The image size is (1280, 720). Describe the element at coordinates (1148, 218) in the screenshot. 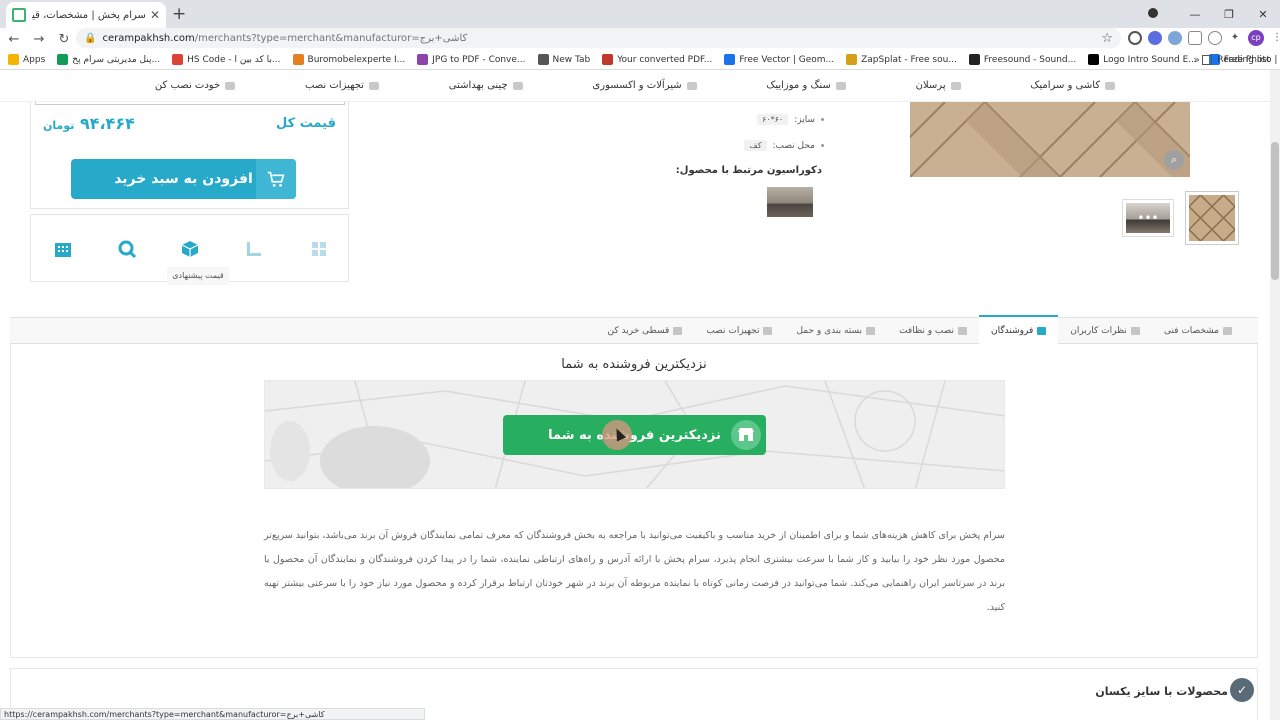

I see `thumbnail-room-scene: •••` at that location.